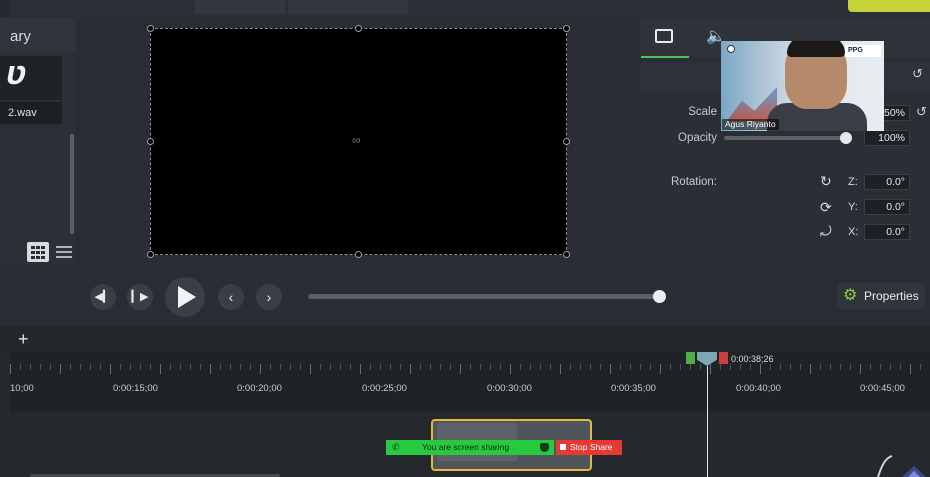 The image size is (930, 477). I want to click on rotate-x-icon: ⤾, so click(826, 231).